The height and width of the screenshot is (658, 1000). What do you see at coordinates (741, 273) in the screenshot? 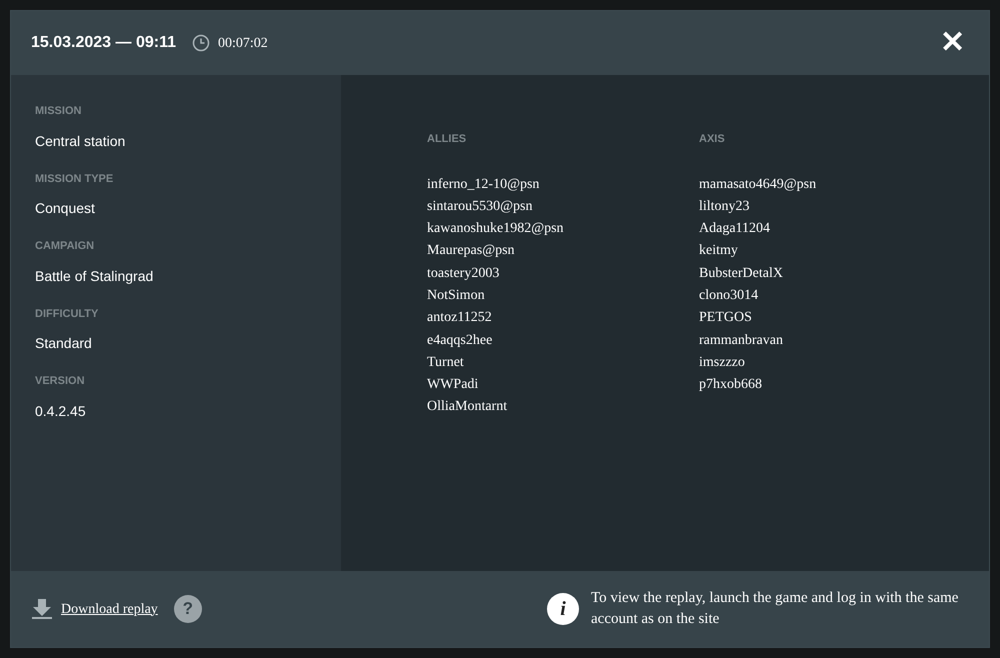
I see `player-name: BubsterDetalX` at bounding box center [741, 273].